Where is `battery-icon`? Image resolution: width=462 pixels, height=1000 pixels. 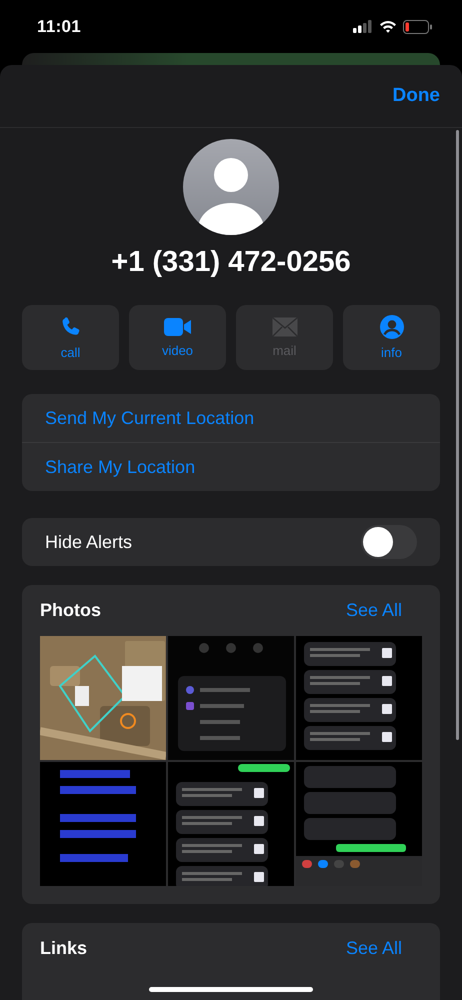 battery-icon is located at coordinates (417, 27).